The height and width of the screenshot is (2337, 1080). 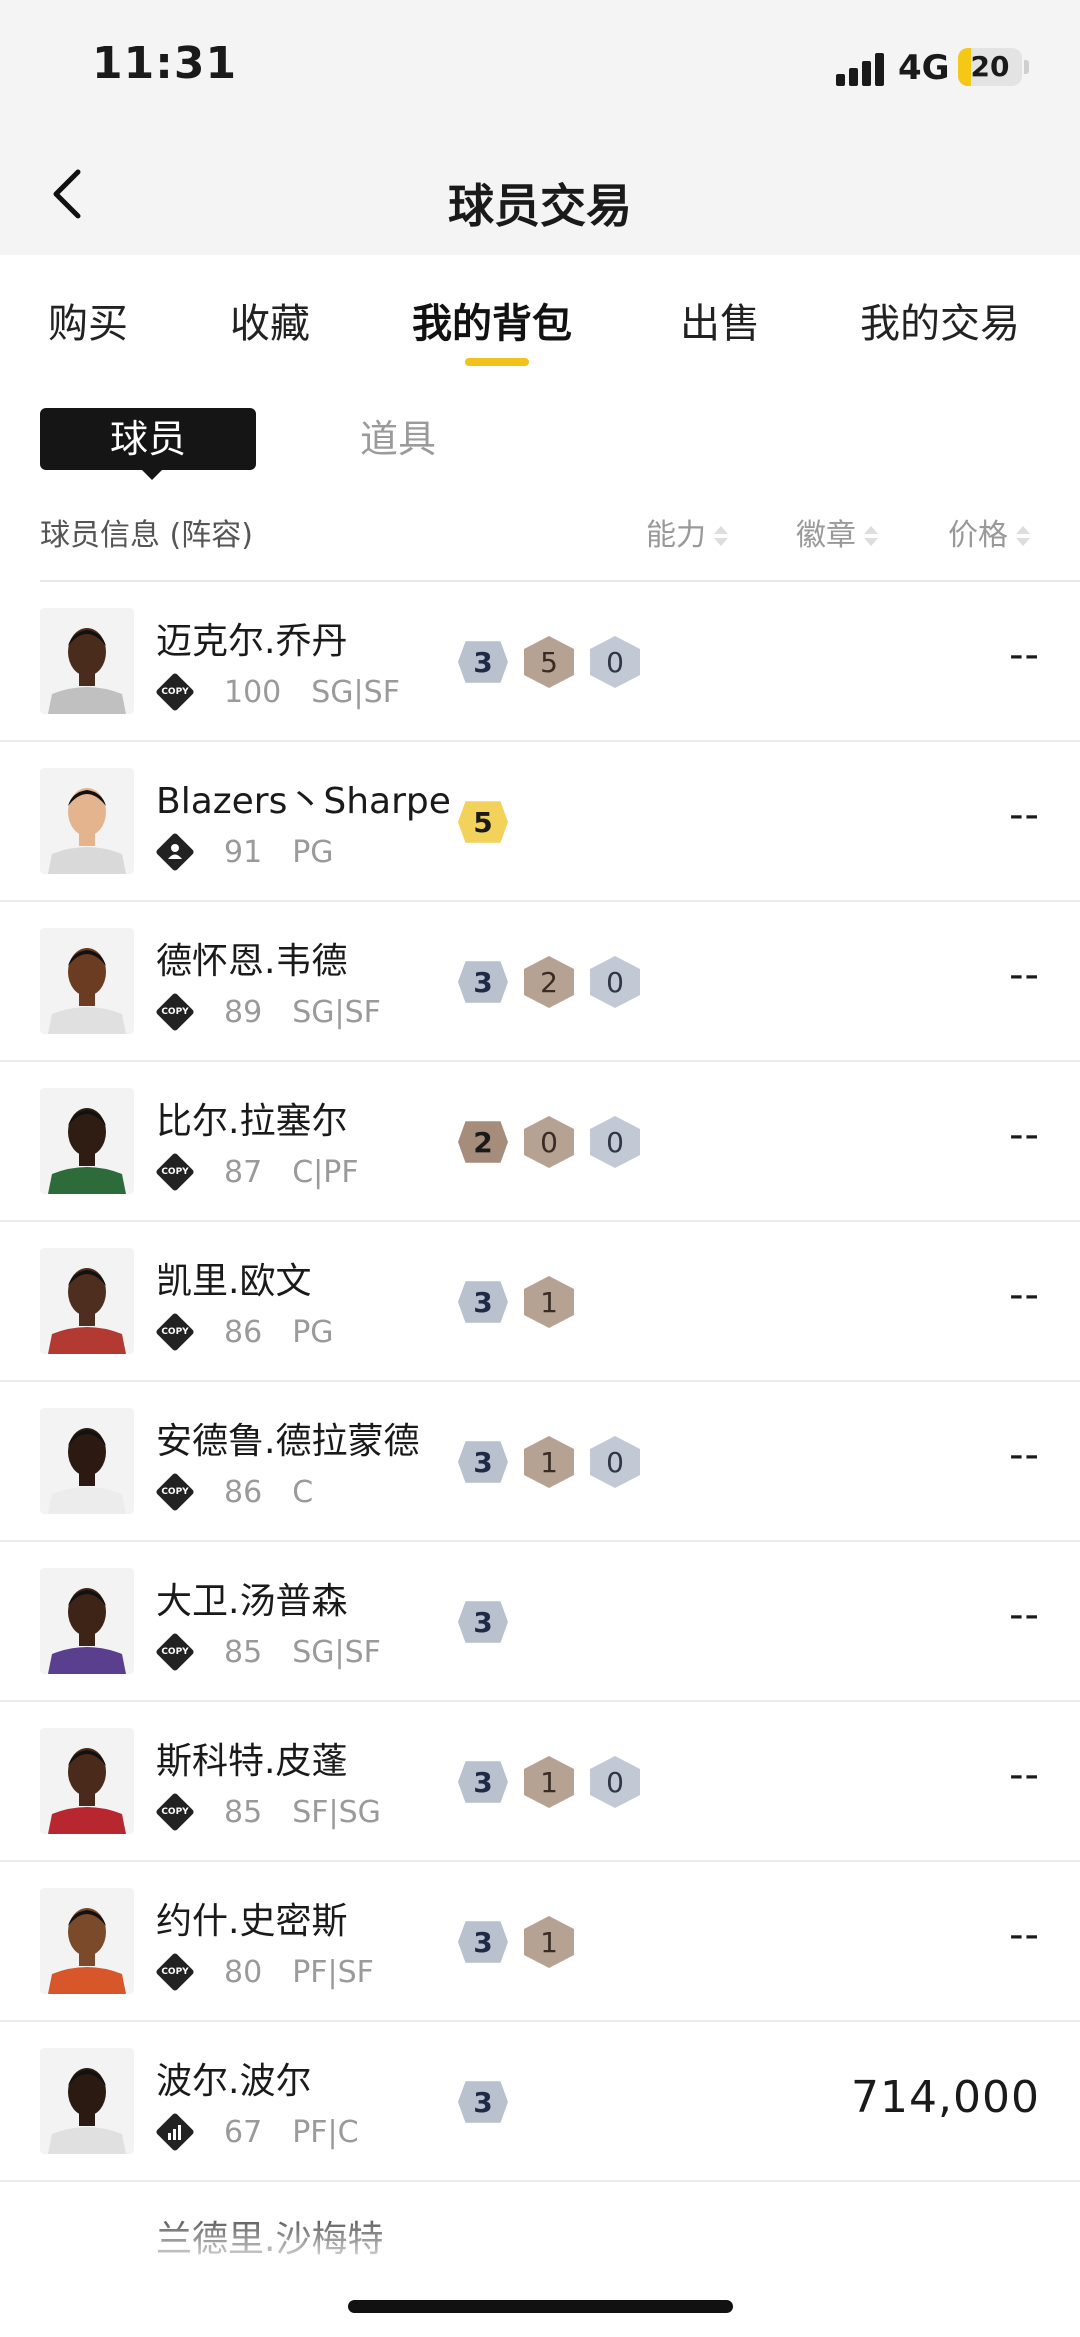 I want to click on player-position: SF|SG, so click(x=336, y=1812).